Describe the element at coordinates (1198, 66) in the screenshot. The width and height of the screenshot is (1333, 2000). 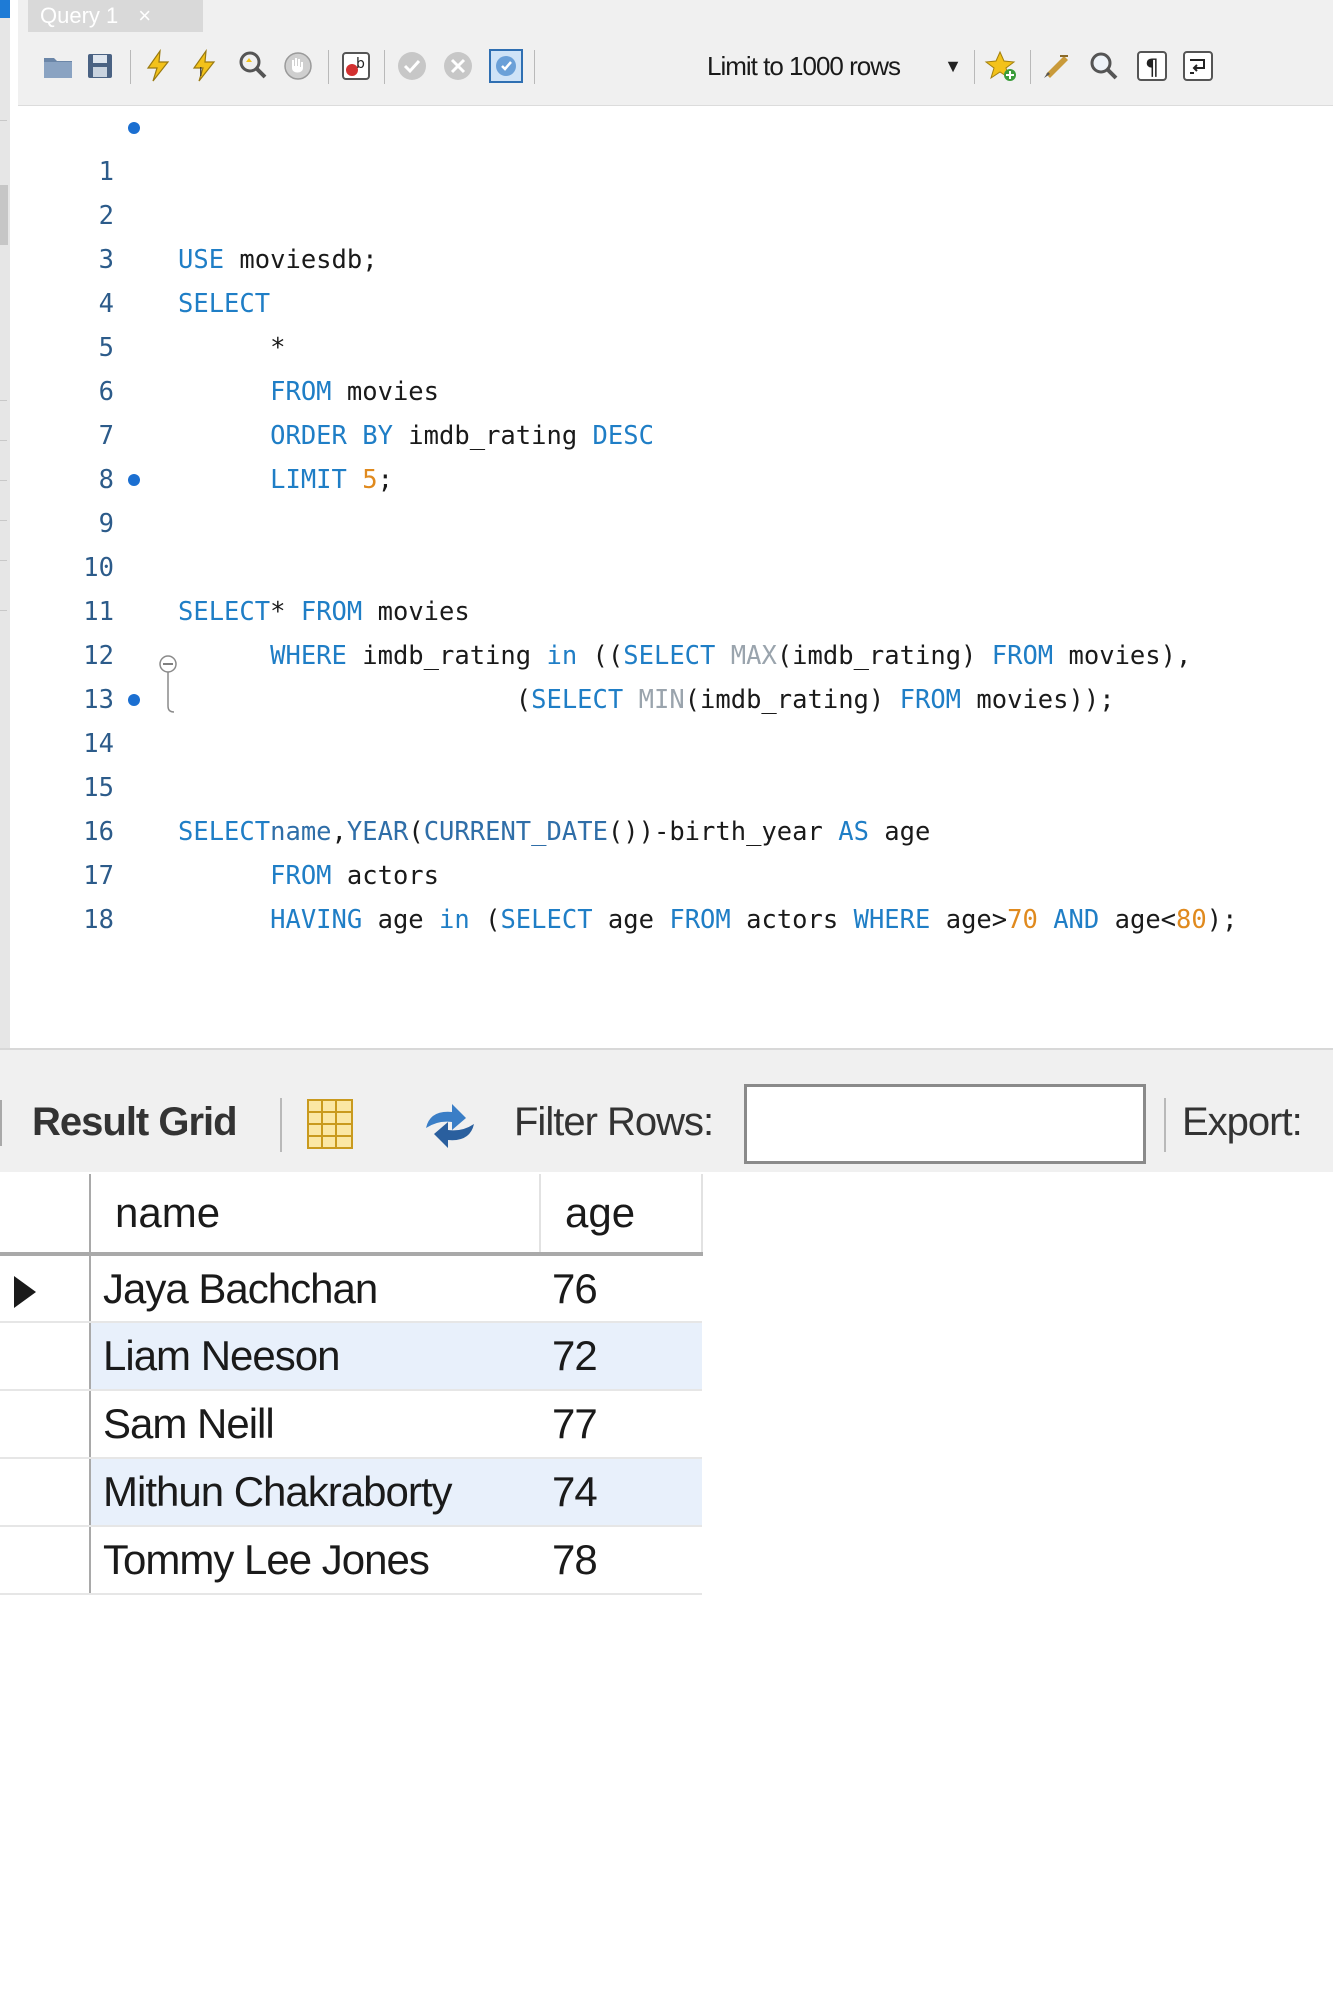
I see `wrap-lines-icon` at that location.